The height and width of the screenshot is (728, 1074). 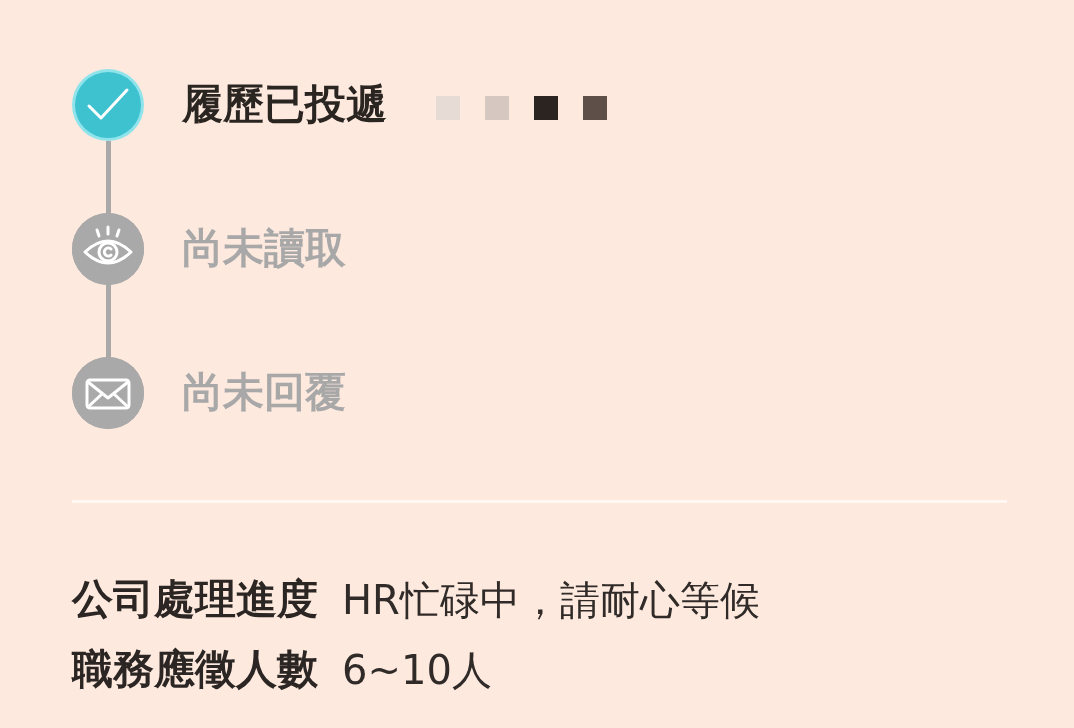 What do you see at coordinates (108, 177) in the screenshot?
I see `timeline-connector` at bounding box center [108, 177].